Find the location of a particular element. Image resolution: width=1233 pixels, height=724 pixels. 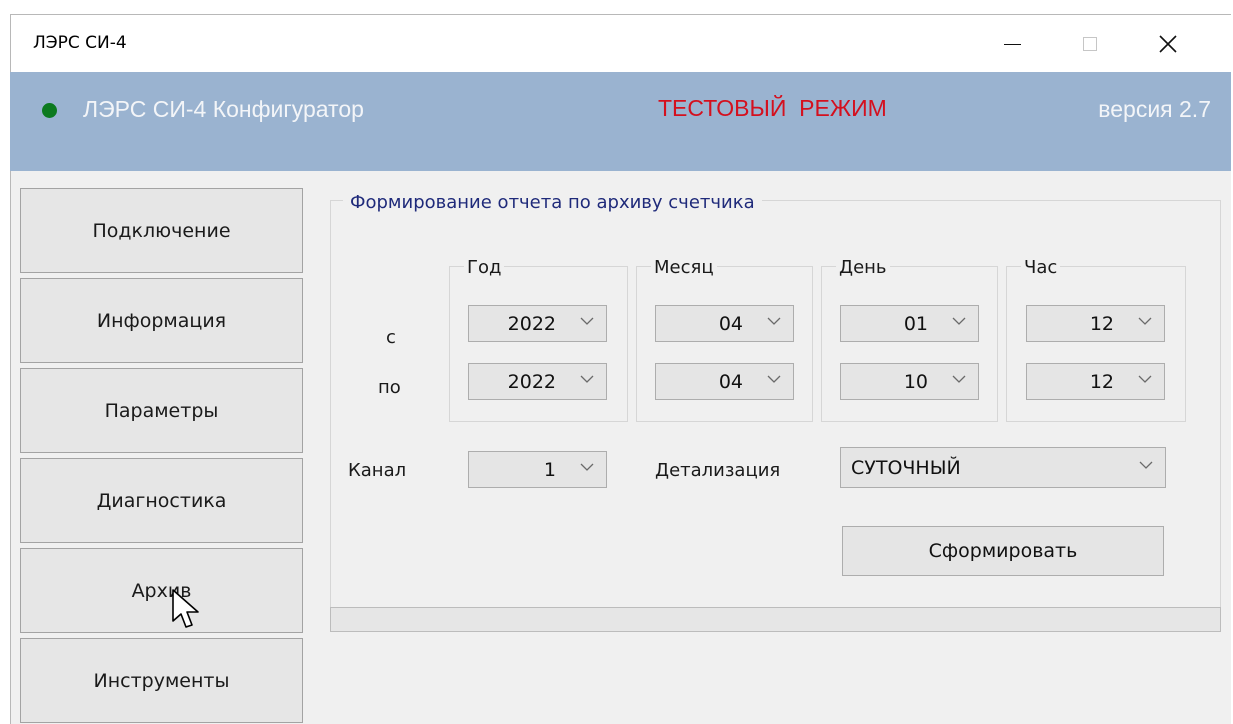

nav-button-label: Диагностика is located at coordinates (161, 500).